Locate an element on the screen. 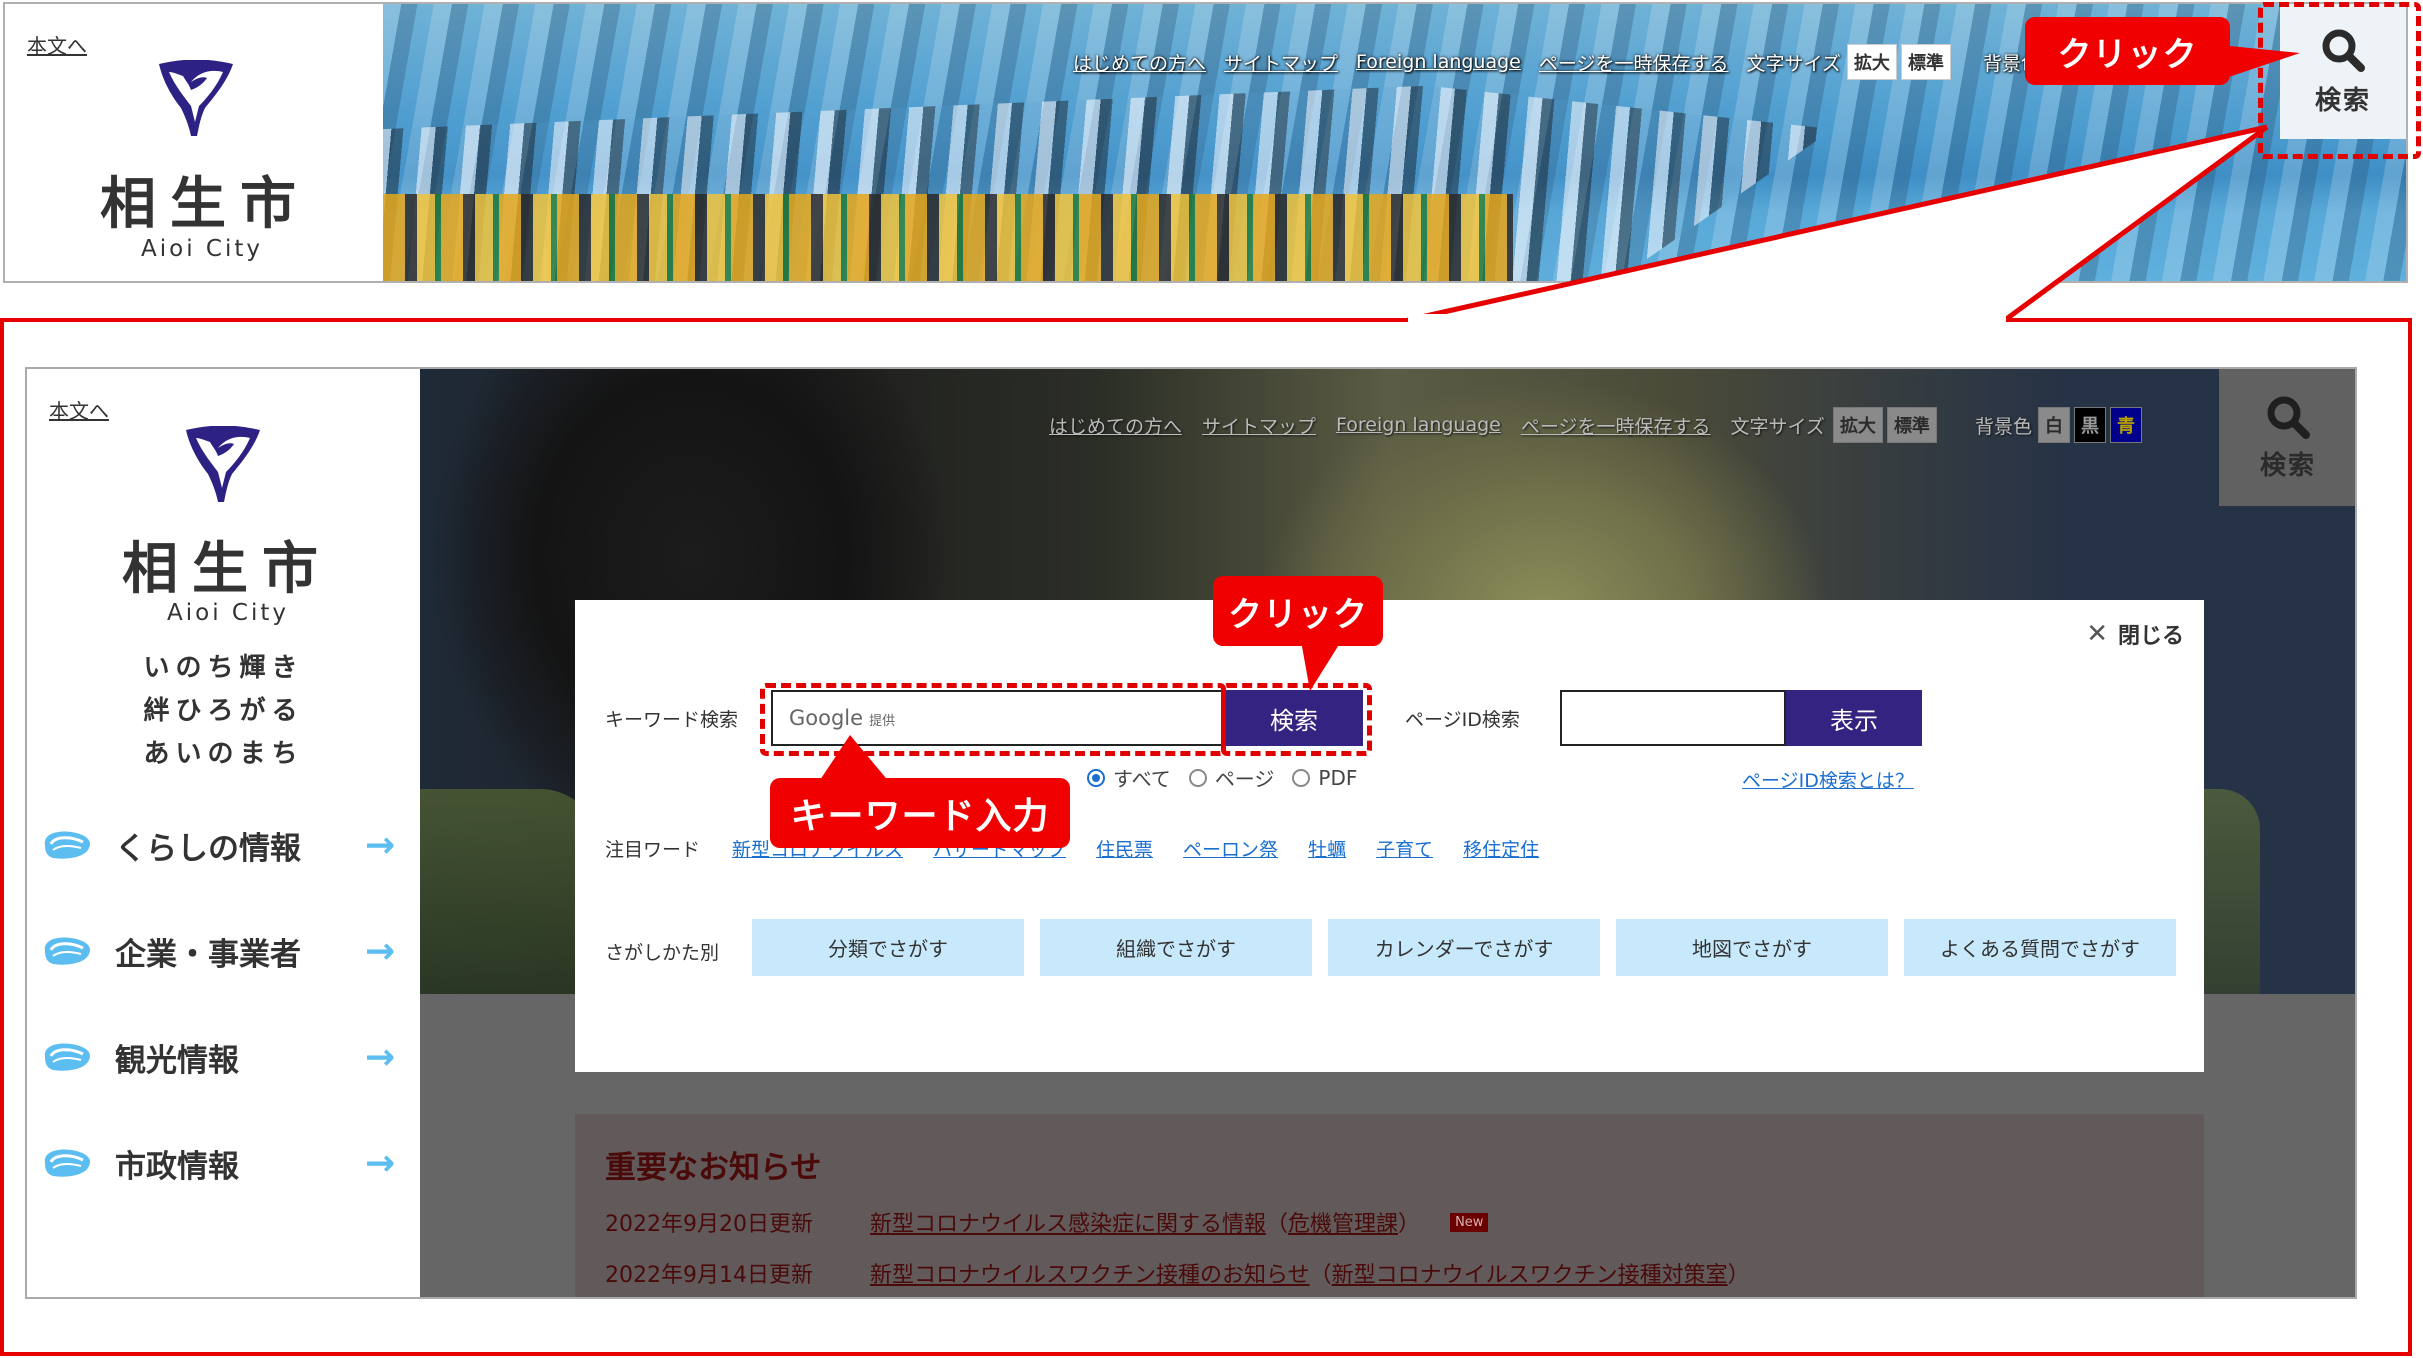  close-modal-button: ✕ 閉じる is located at coordinates (2135, 634).